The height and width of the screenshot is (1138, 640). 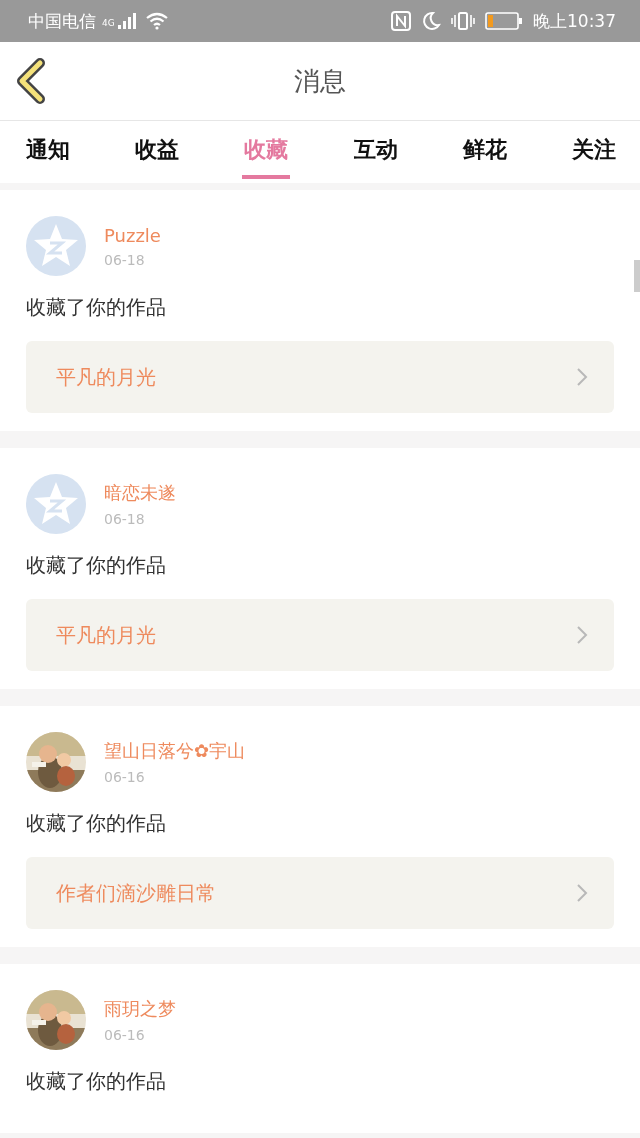 I want to click on page-title: 消息, so click(x=320, y=81).